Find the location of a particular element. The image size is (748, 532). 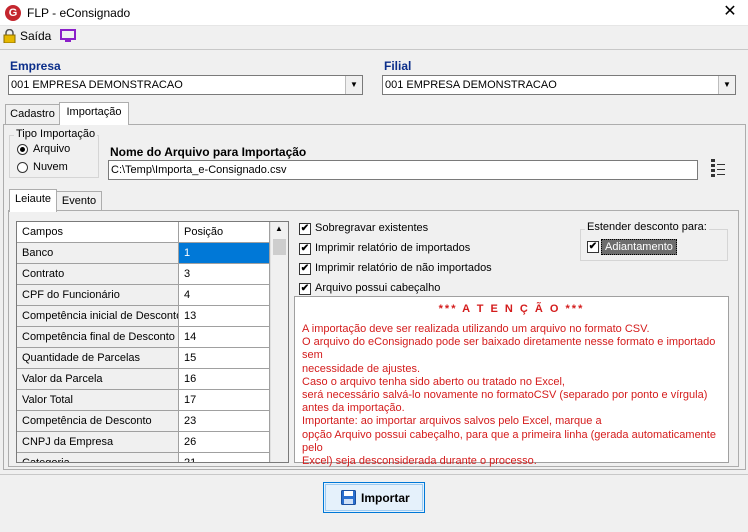

save-icon is located at coordinates (348, 497).